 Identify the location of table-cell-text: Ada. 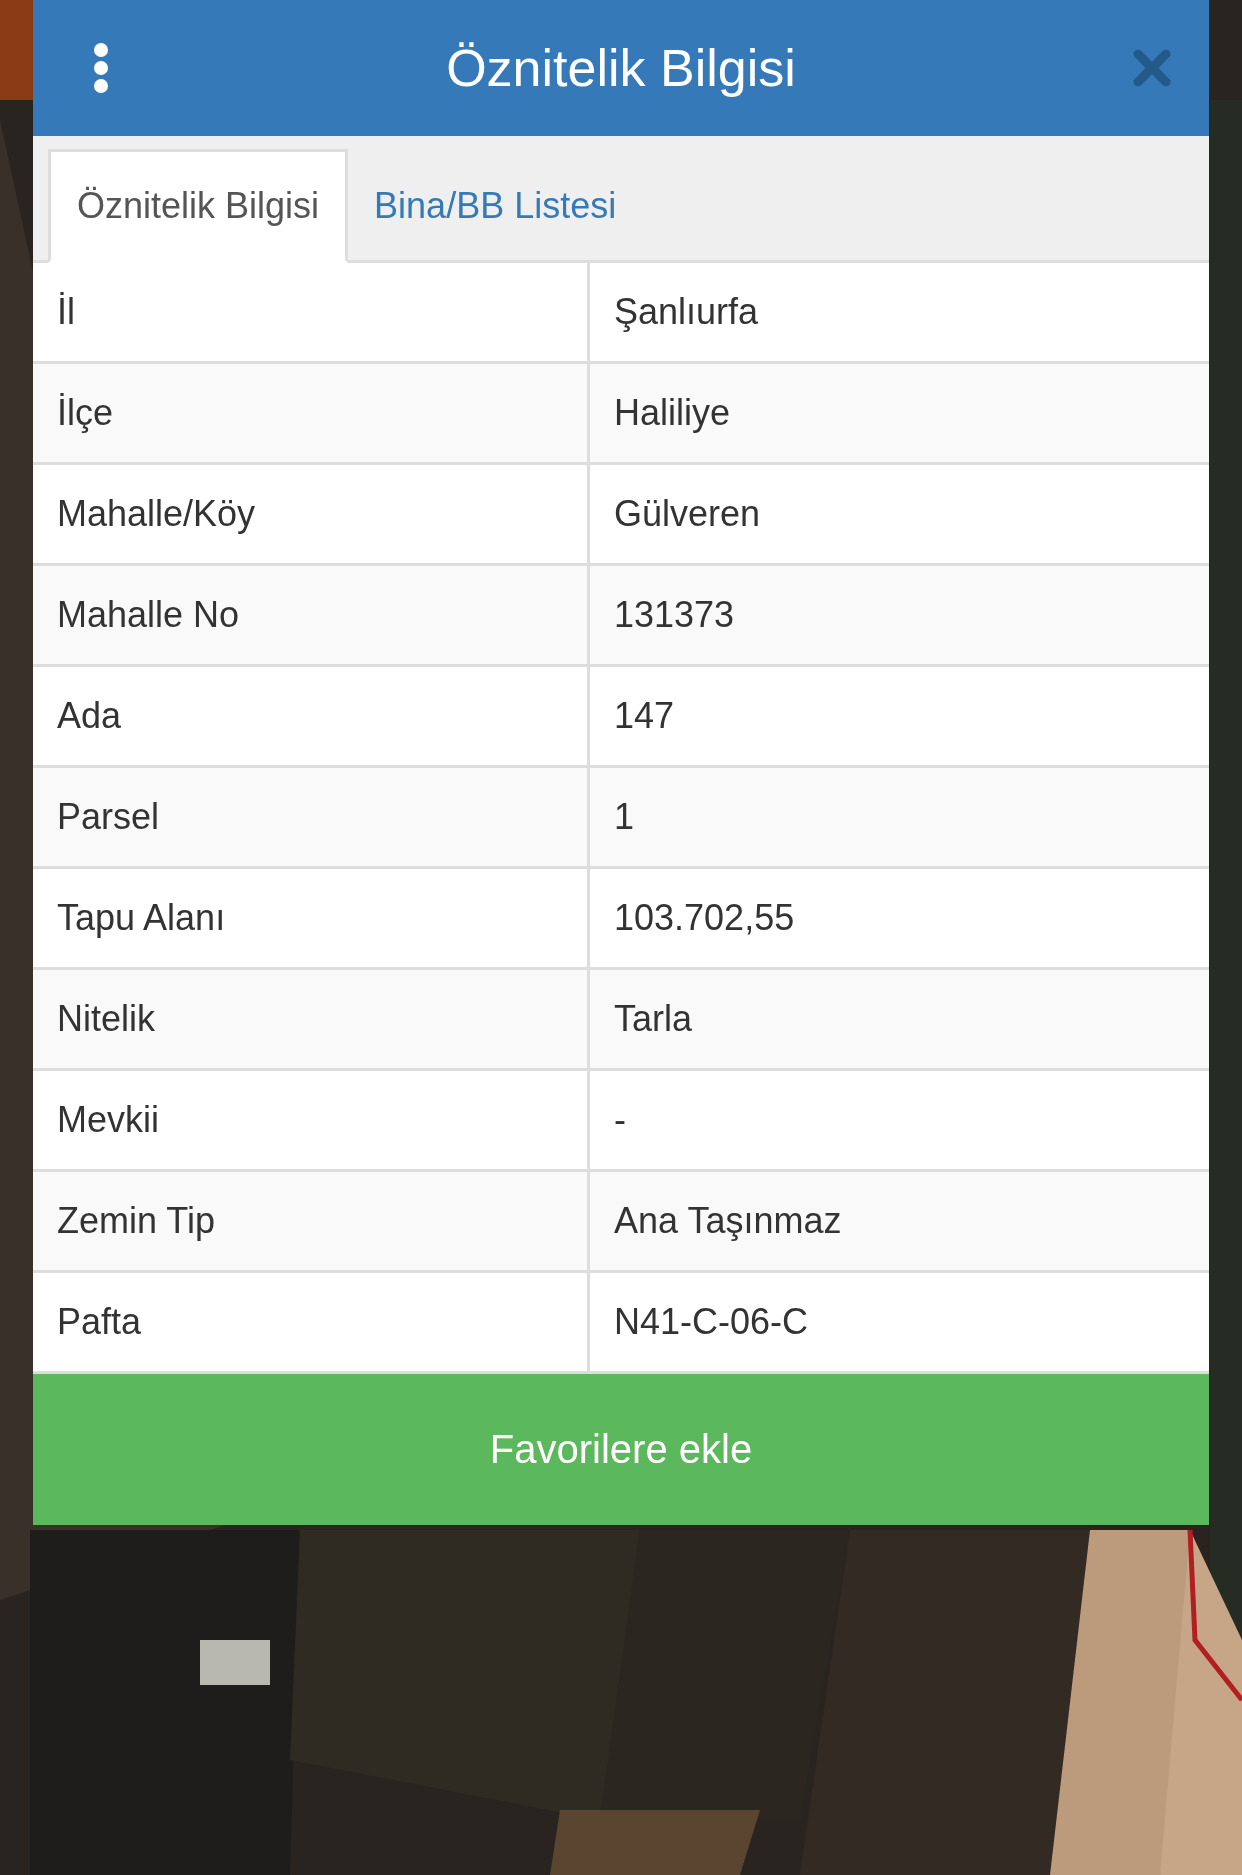
(89, 716).